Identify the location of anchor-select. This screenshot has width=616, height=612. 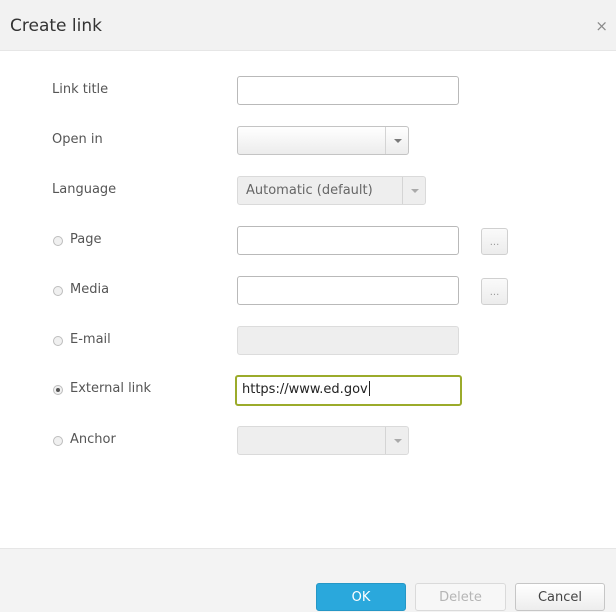
(323, 440).